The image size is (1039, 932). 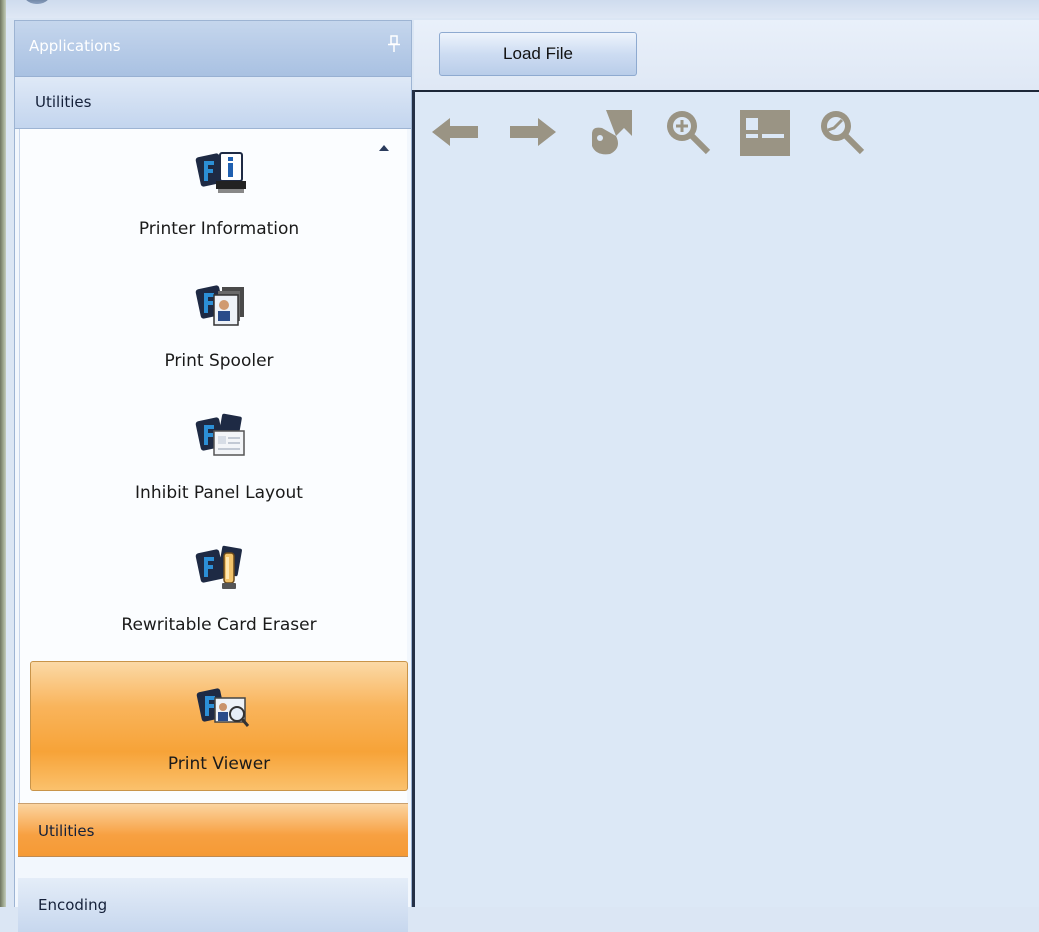 I want to click on print-viewer-icon, so click(x=223, y=707).